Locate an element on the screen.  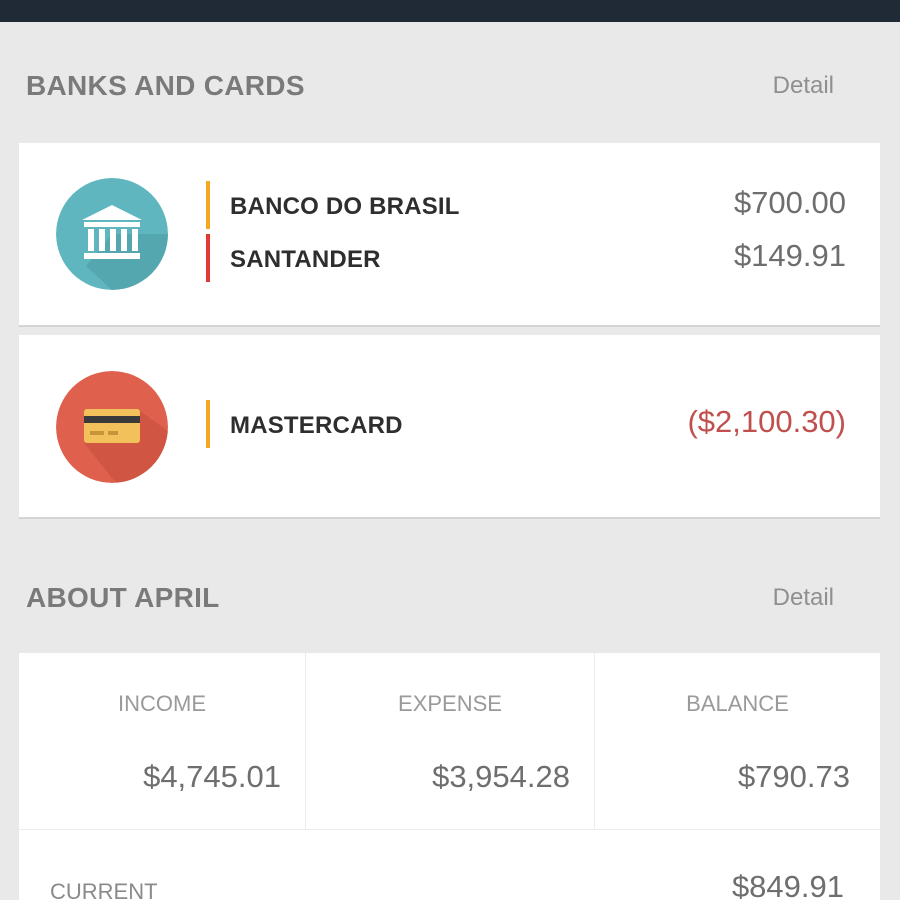
banks-detail-link: Detail is located at coordinates (803, 86).